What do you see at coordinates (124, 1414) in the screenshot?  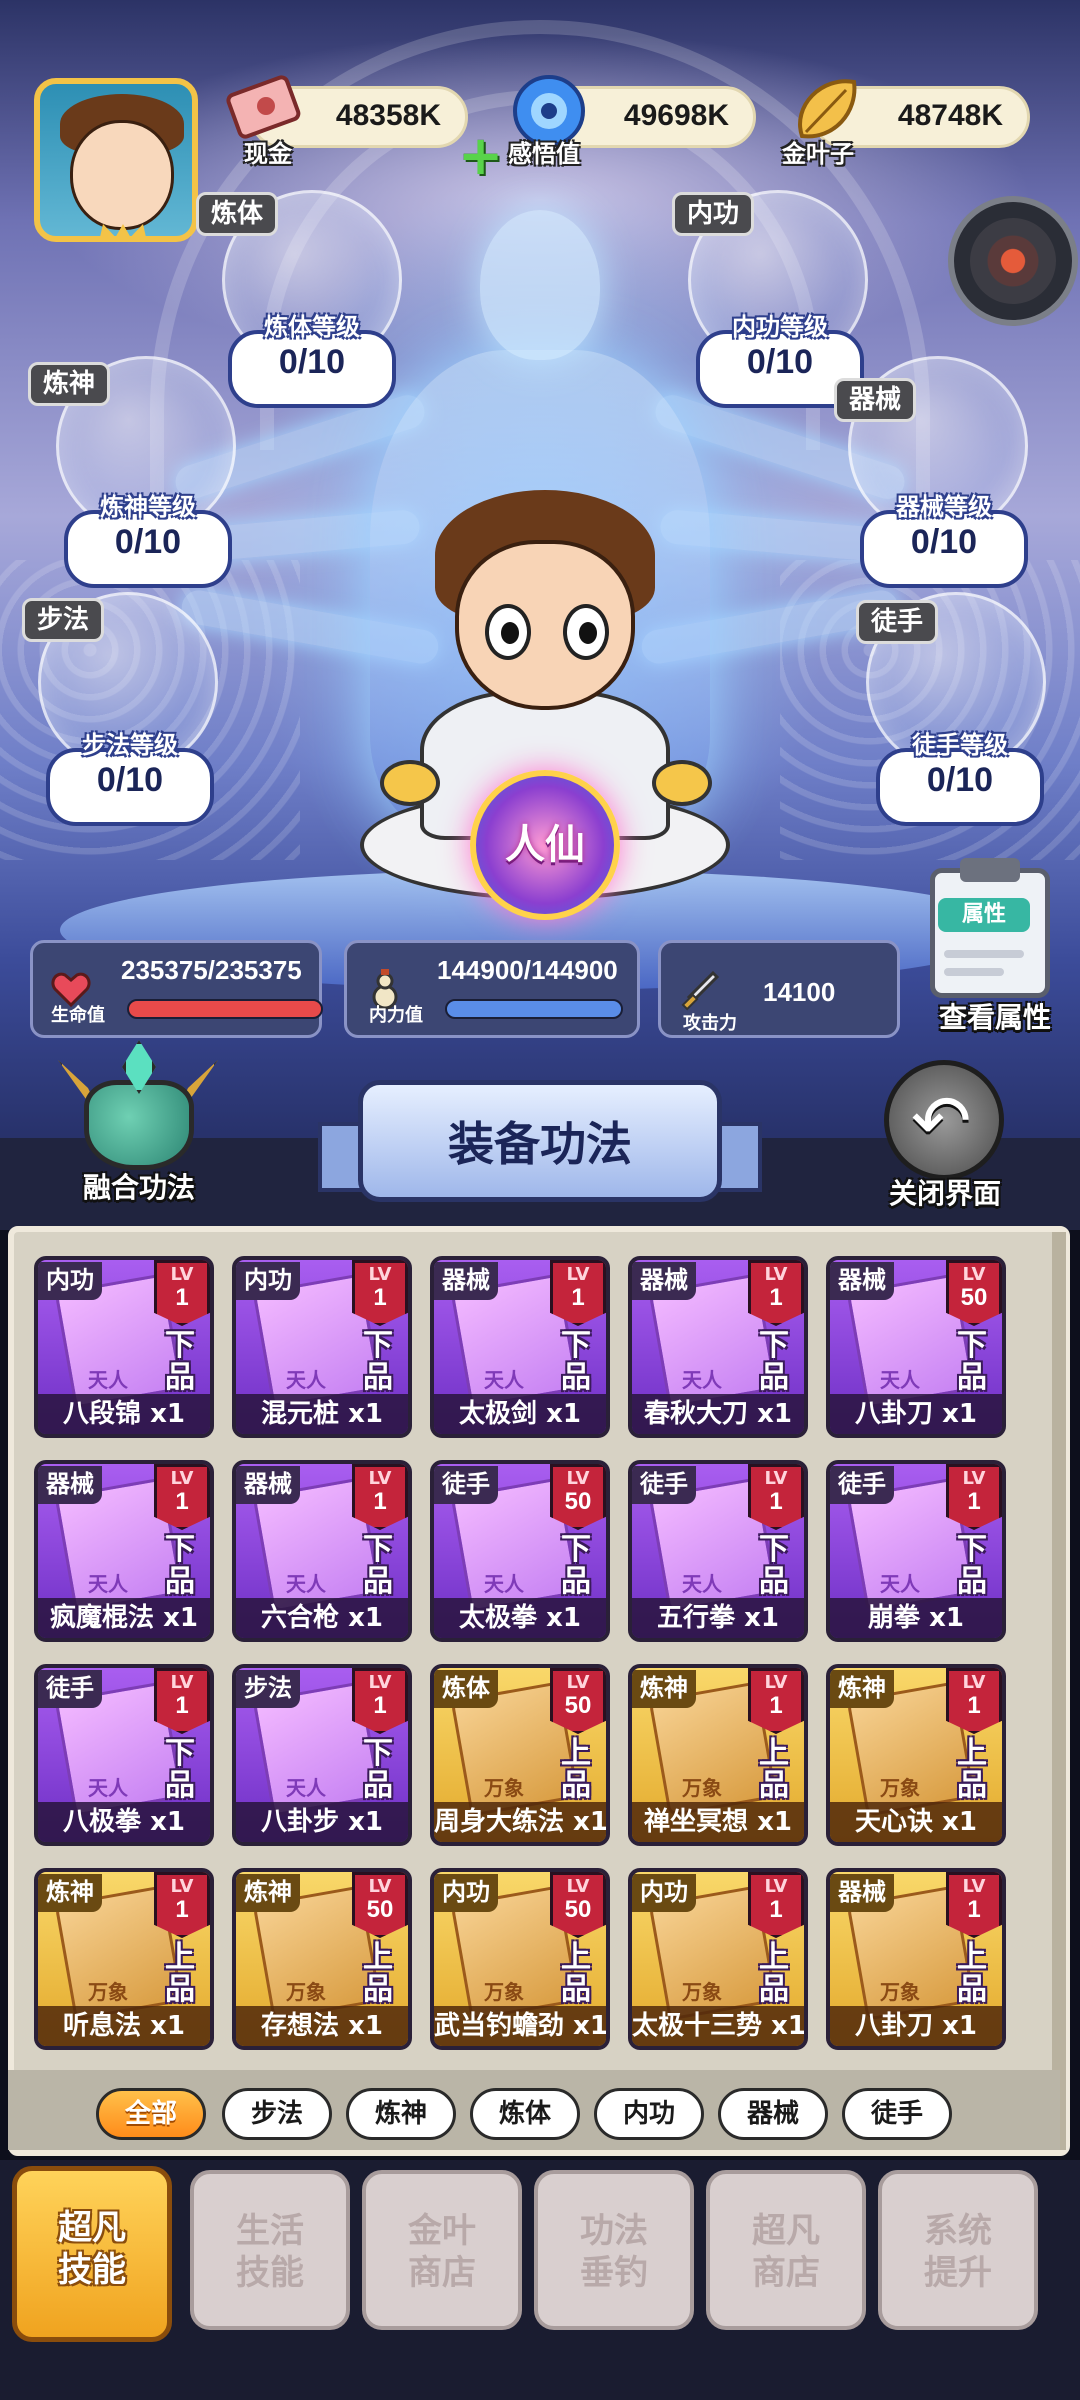 I see `skill-name: 八段锦 x1` at bounding box center [124, 1414].